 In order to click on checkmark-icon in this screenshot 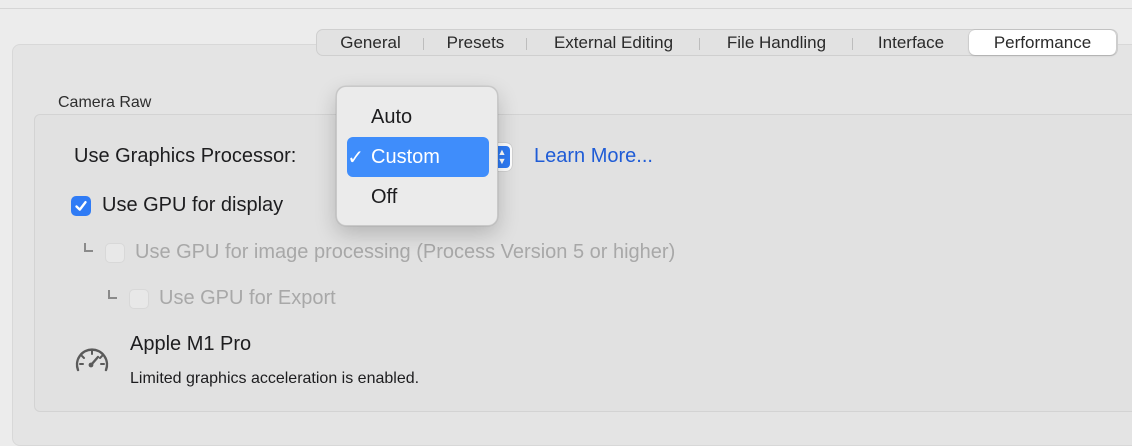, I will do `click(81, 205)`.